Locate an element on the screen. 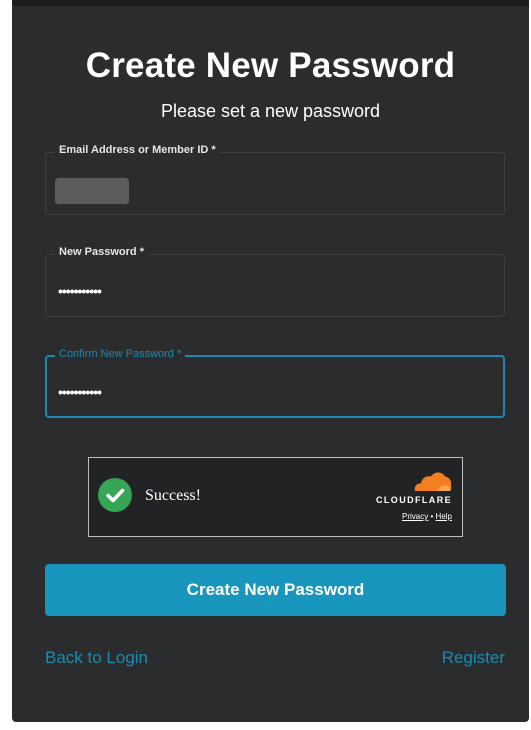 This screenshot has height=730, width=531. cloudflare-captcha-widget: Success! CLOUDFLARE Privacy • Help is located at coordinates (275, 497).